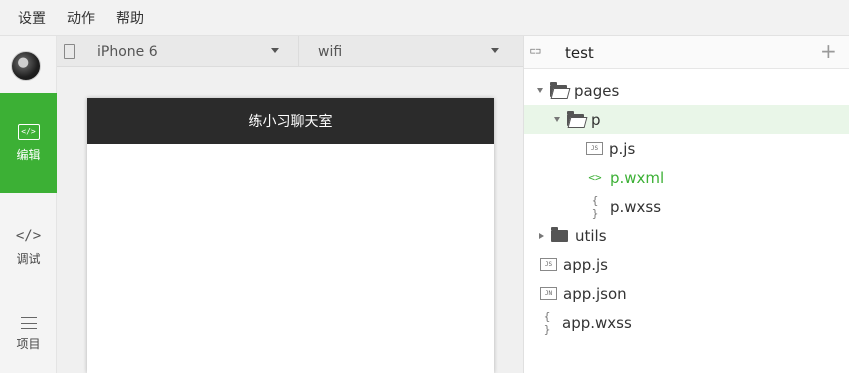 Image resolution: width=849 pixels, height=373 pixels. What do you see at coordinates (597, 322) in the screenshot?
I see `tree-item-label: app.wxss` at bounding box center [597, 322].